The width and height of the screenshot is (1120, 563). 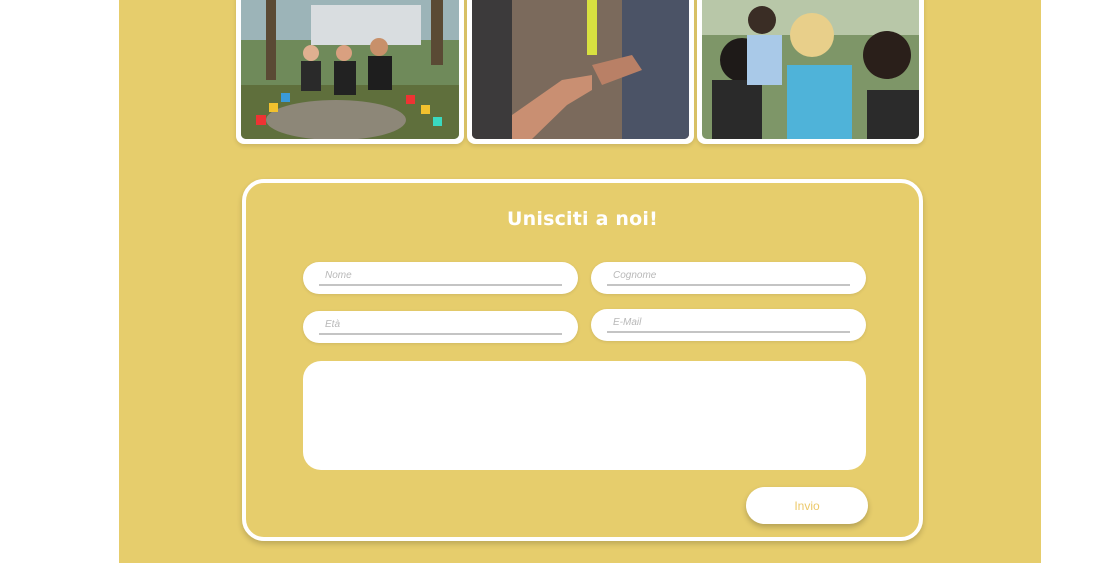 I want to click on eta-placeholder: Età, so click(x=333, y=324).